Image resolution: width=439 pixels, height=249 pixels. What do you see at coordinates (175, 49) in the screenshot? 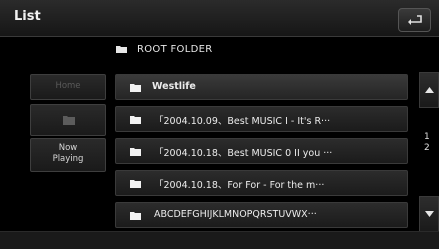
I see `root-folder-label: ROOT FOLDER` at bounding box center [175, 49].